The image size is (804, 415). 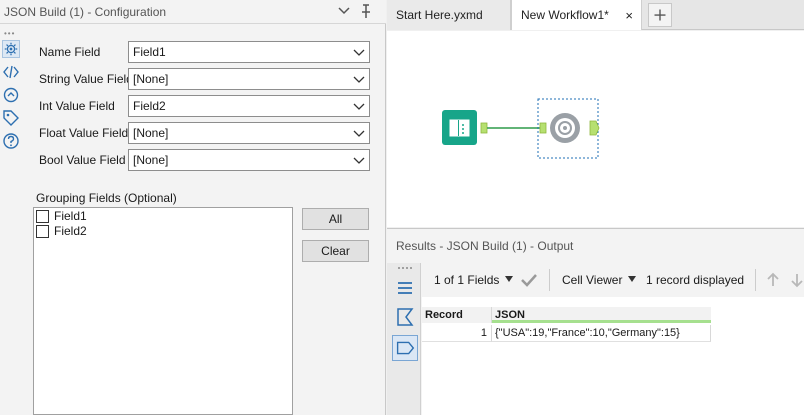 I want to click on annotation-icon, so click(x=11, y=95).